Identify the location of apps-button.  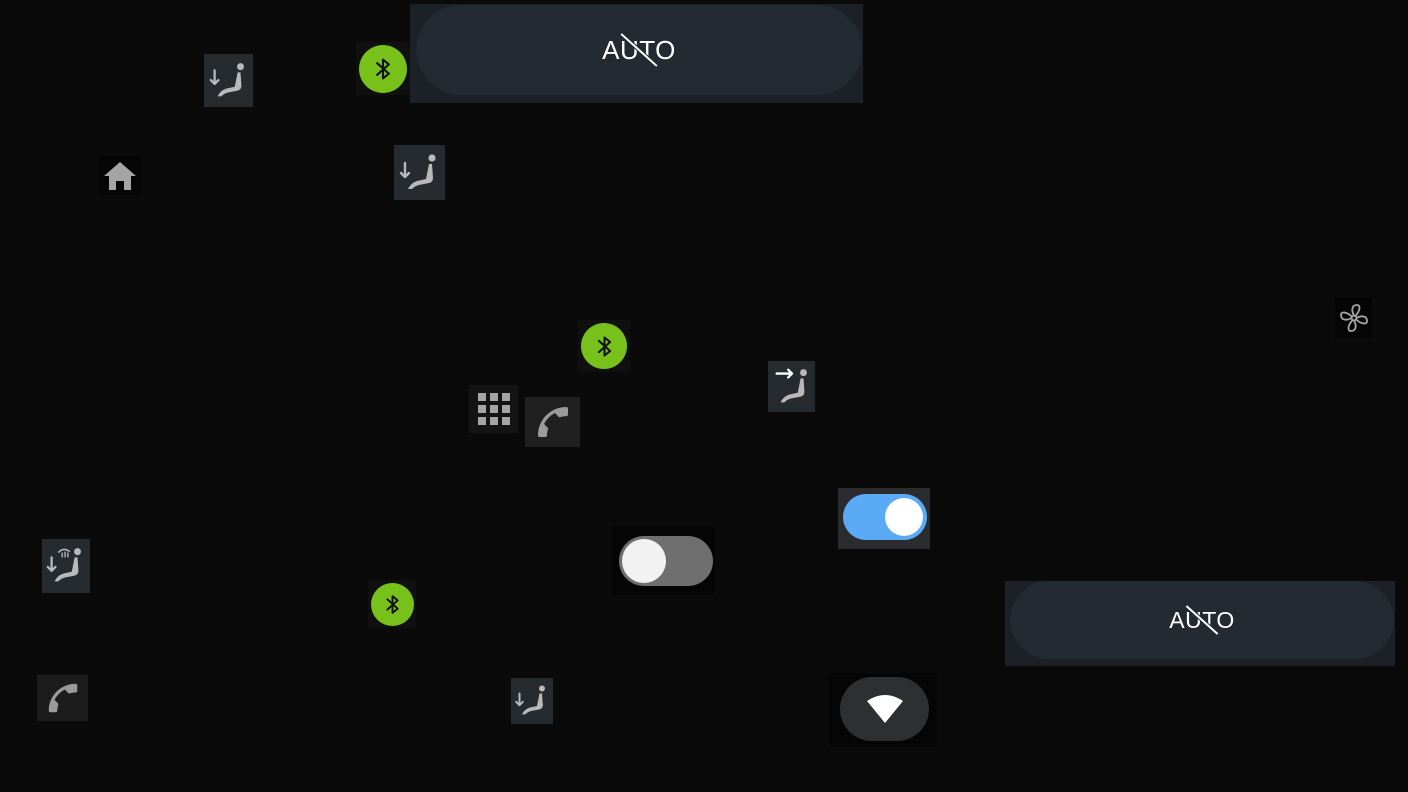
(493, 409).